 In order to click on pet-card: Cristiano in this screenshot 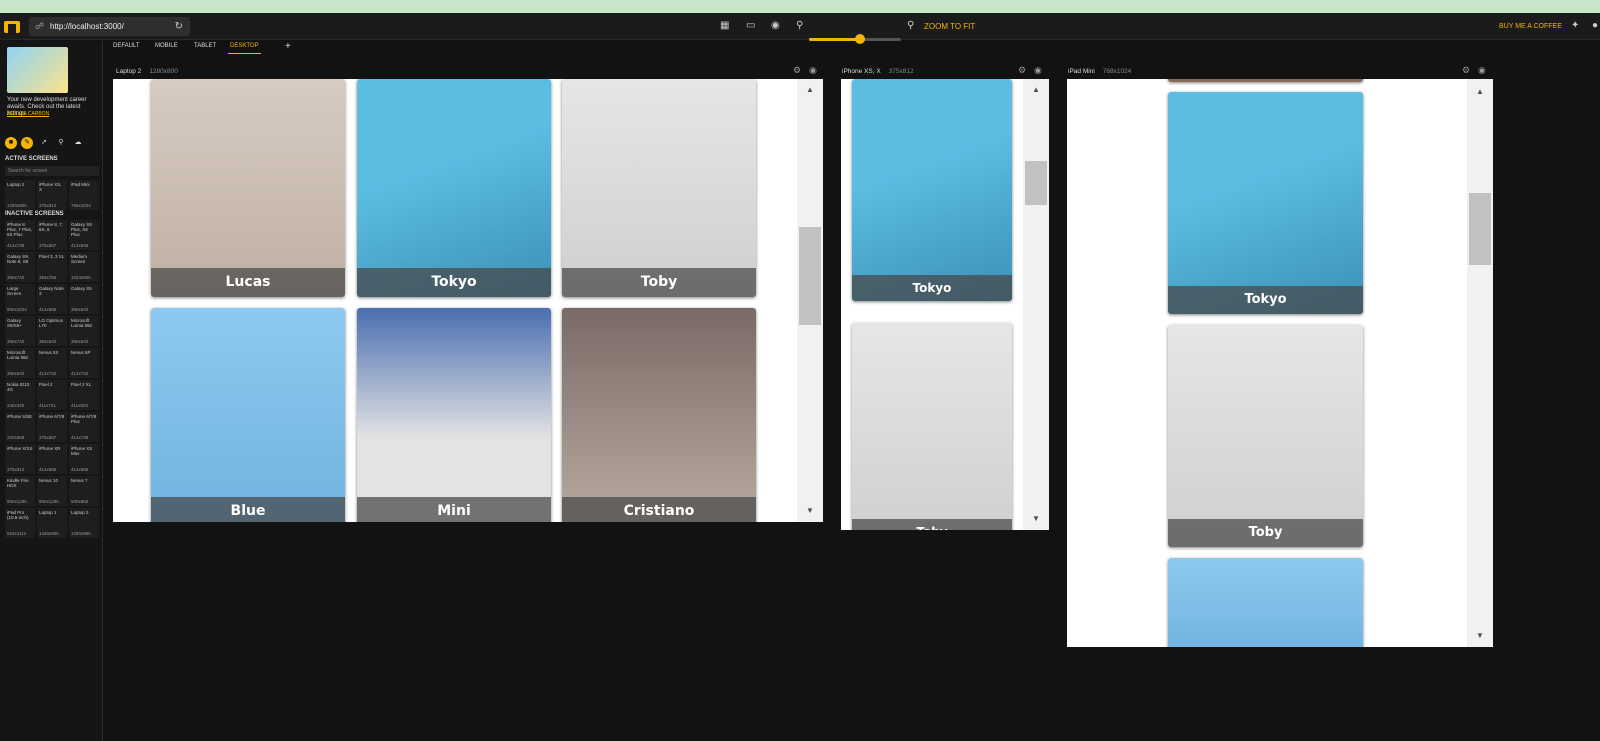, I will do `click(659, 415)`.